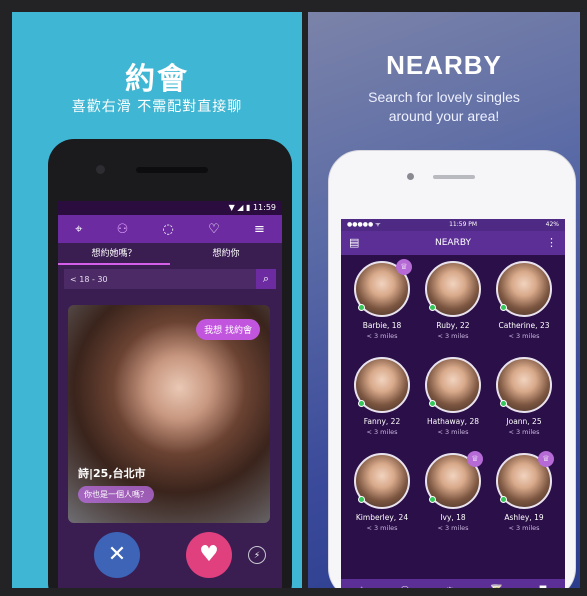 Image resolution: width=587 pixels, height=596 pixels. Describe the element at coordinates (444, 116) in the screenshot. I see `promo-subtitle-line2: around your area!` at that location.